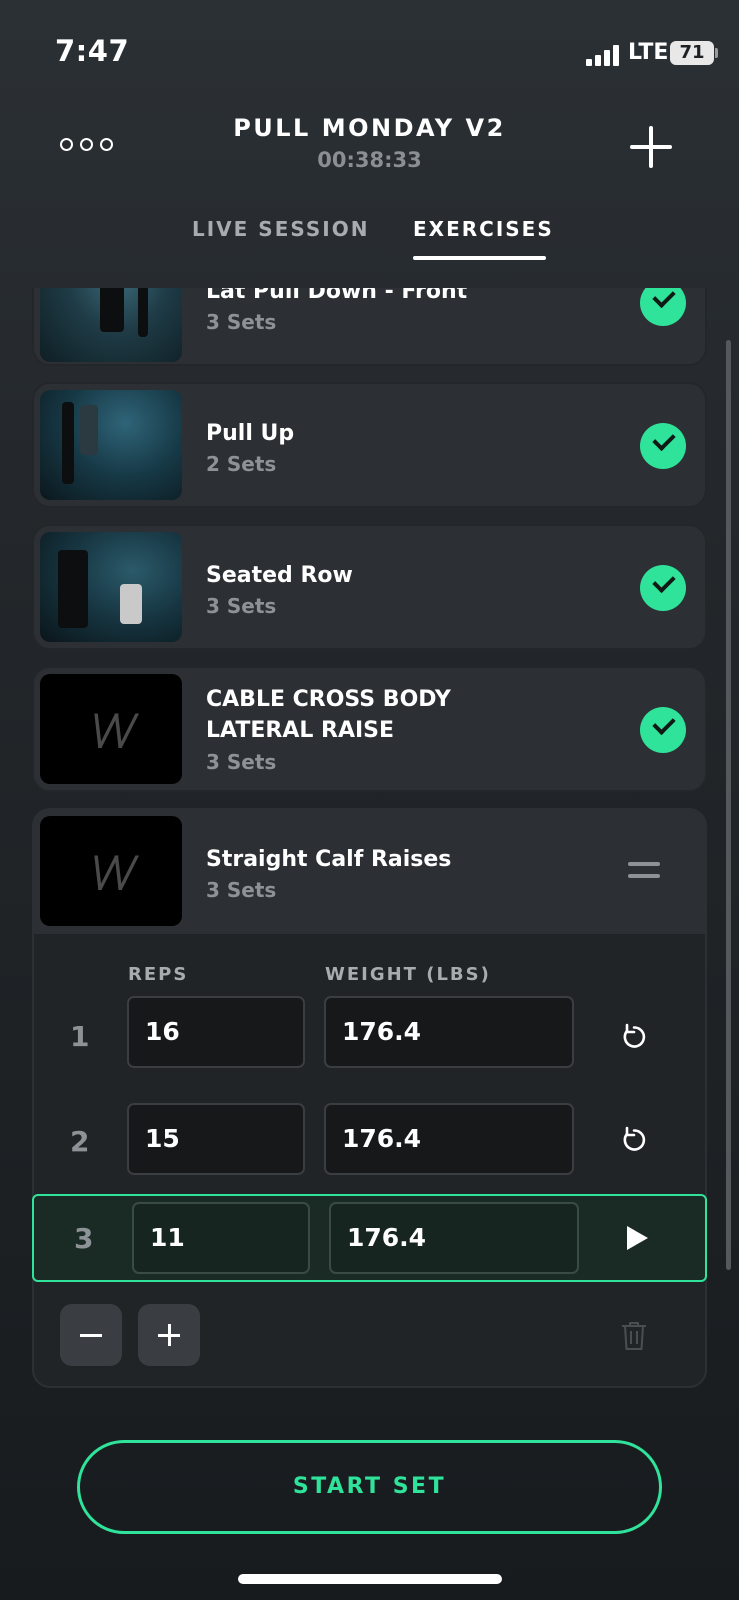 Image resolution: width=739 pixels, height=1600 pixels. I want to click on network-label: LTE, so click(648, 52).